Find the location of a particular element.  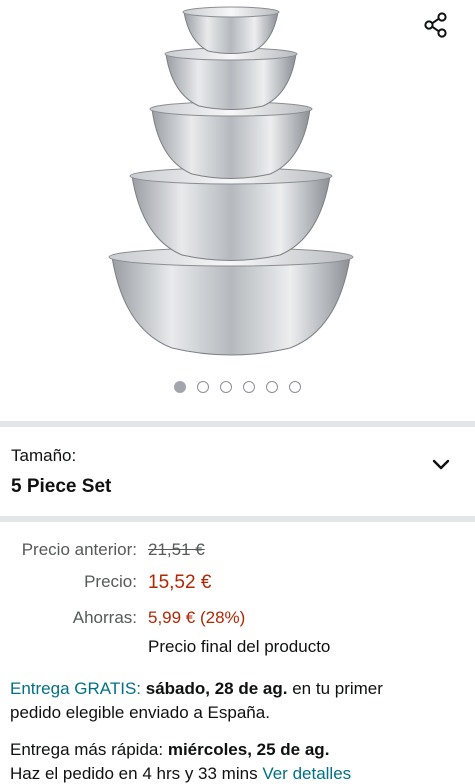

size-value: 5 Piece Set is located at coordinates (61, 486).